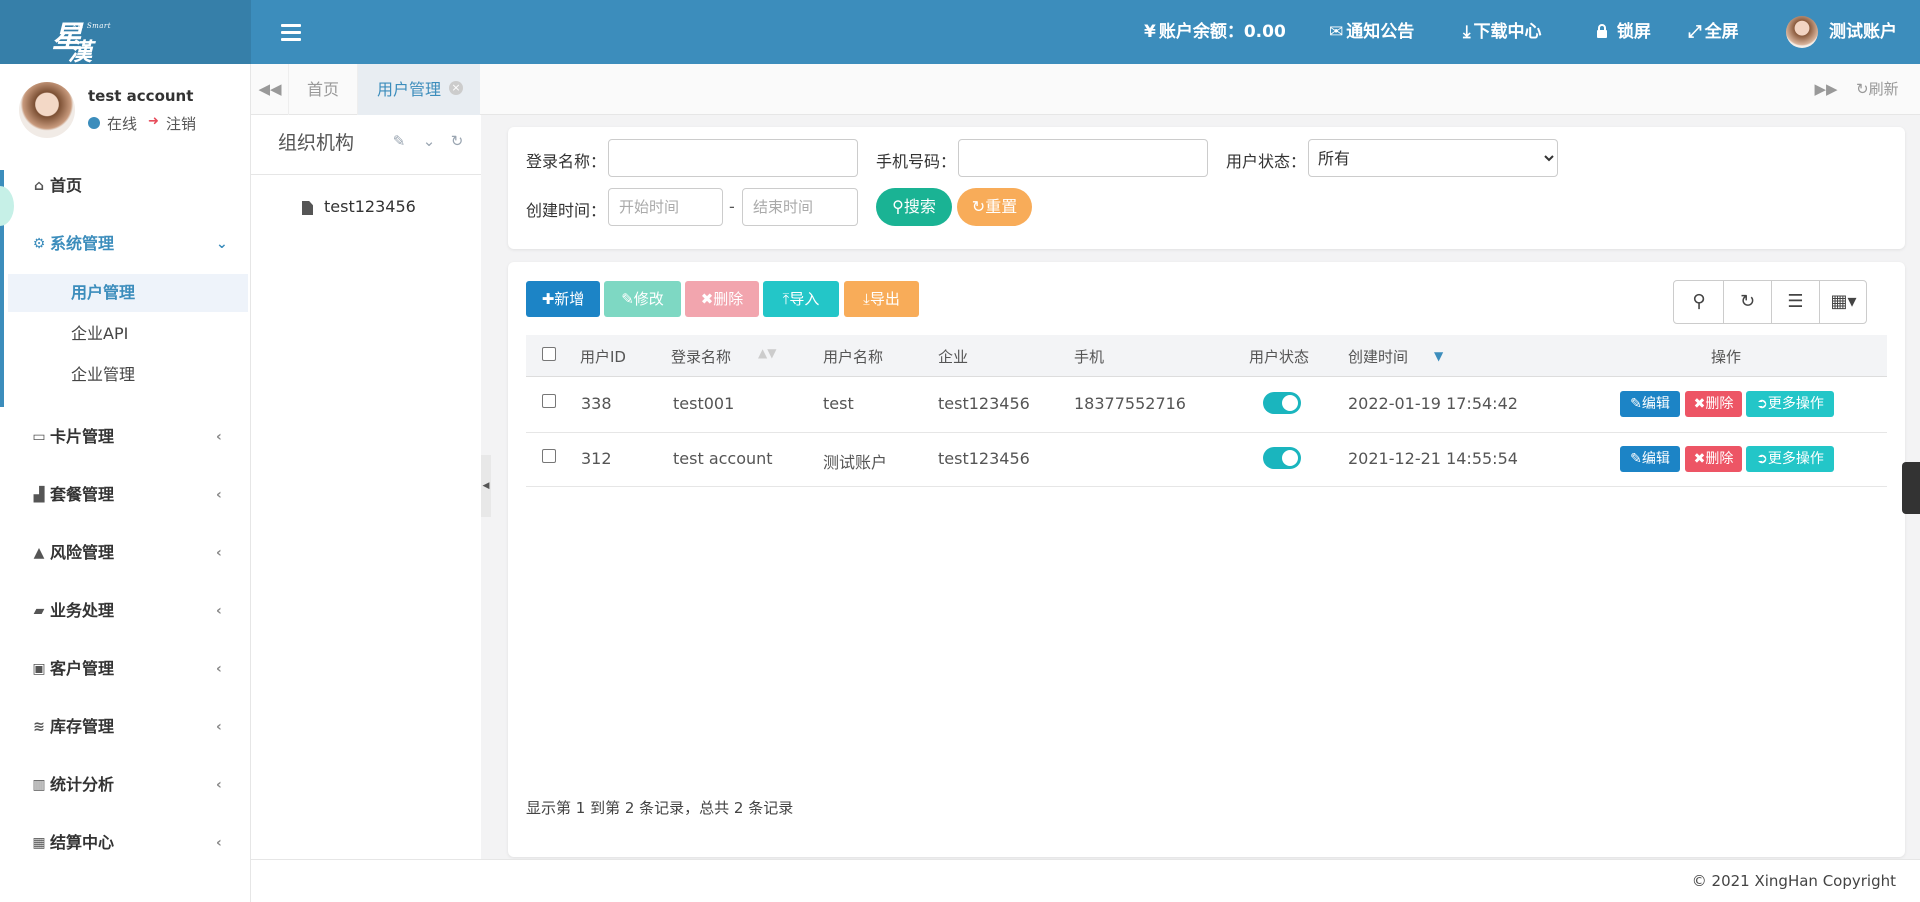 This screenshot has width=1920, height=902. Describe the element at coordinates (953, 356) in the screenshot. I see `column-header-company: 企业` at that location.